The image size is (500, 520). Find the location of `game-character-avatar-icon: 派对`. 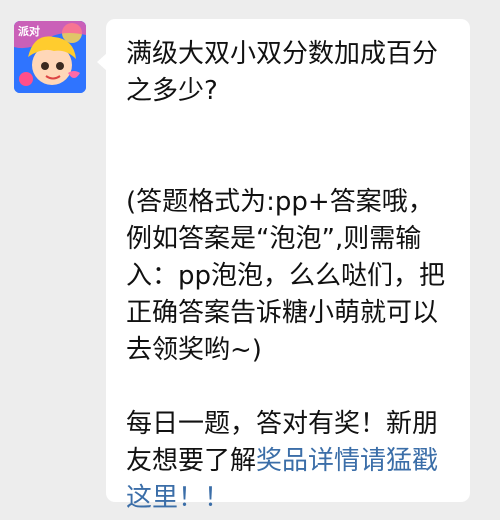

game-character-avatar-icon: 派对 is located at coordinates (50, 57).